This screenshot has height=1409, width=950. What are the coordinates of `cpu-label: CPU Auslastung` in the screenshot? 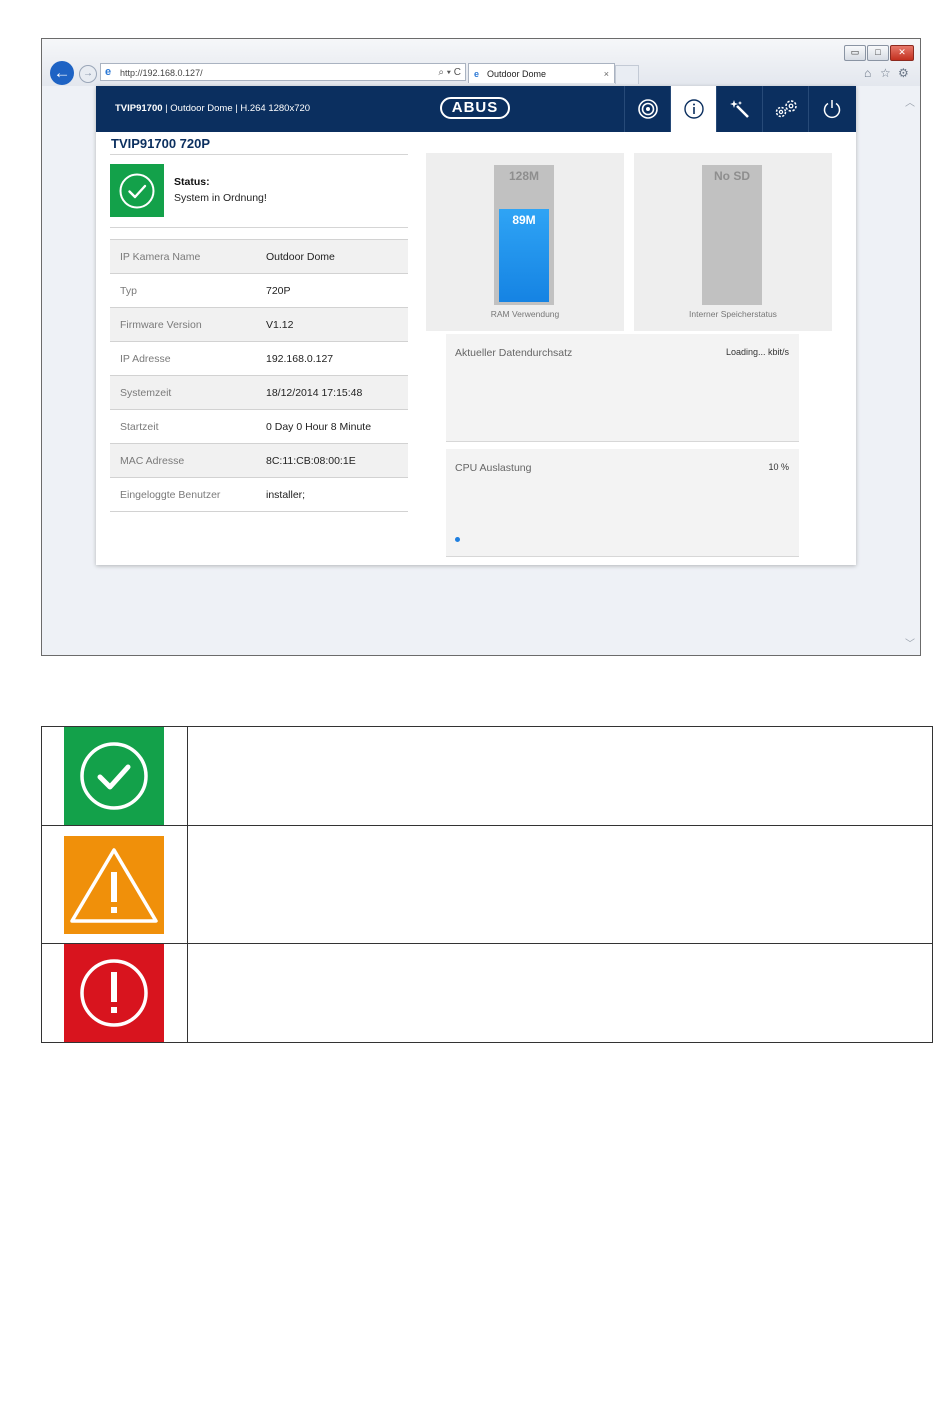 It's located at (493, 468).